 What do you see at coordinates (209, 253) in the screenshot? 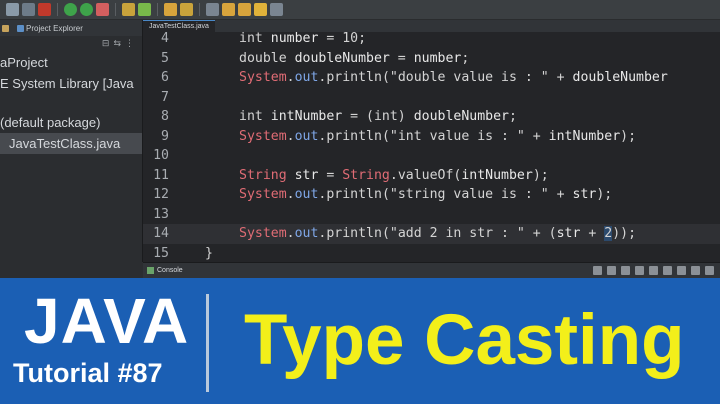
I see `closing-brace: }` at bounding box center [209, 253].